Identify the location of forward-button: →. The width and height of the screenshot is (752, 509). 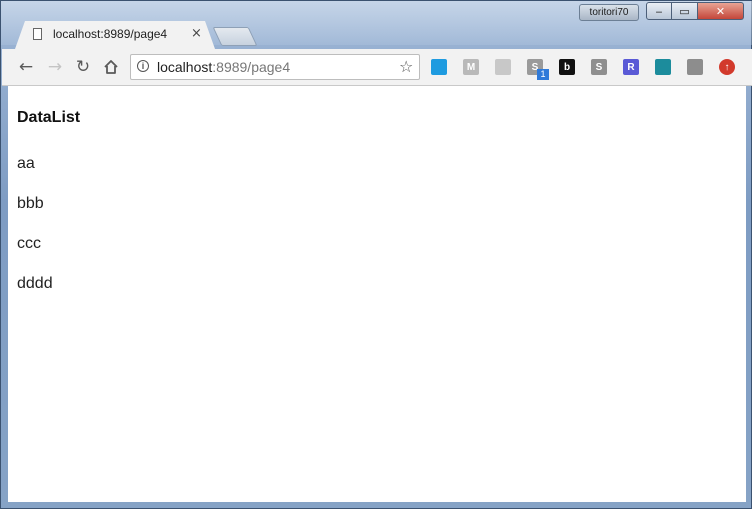
(55, 67).